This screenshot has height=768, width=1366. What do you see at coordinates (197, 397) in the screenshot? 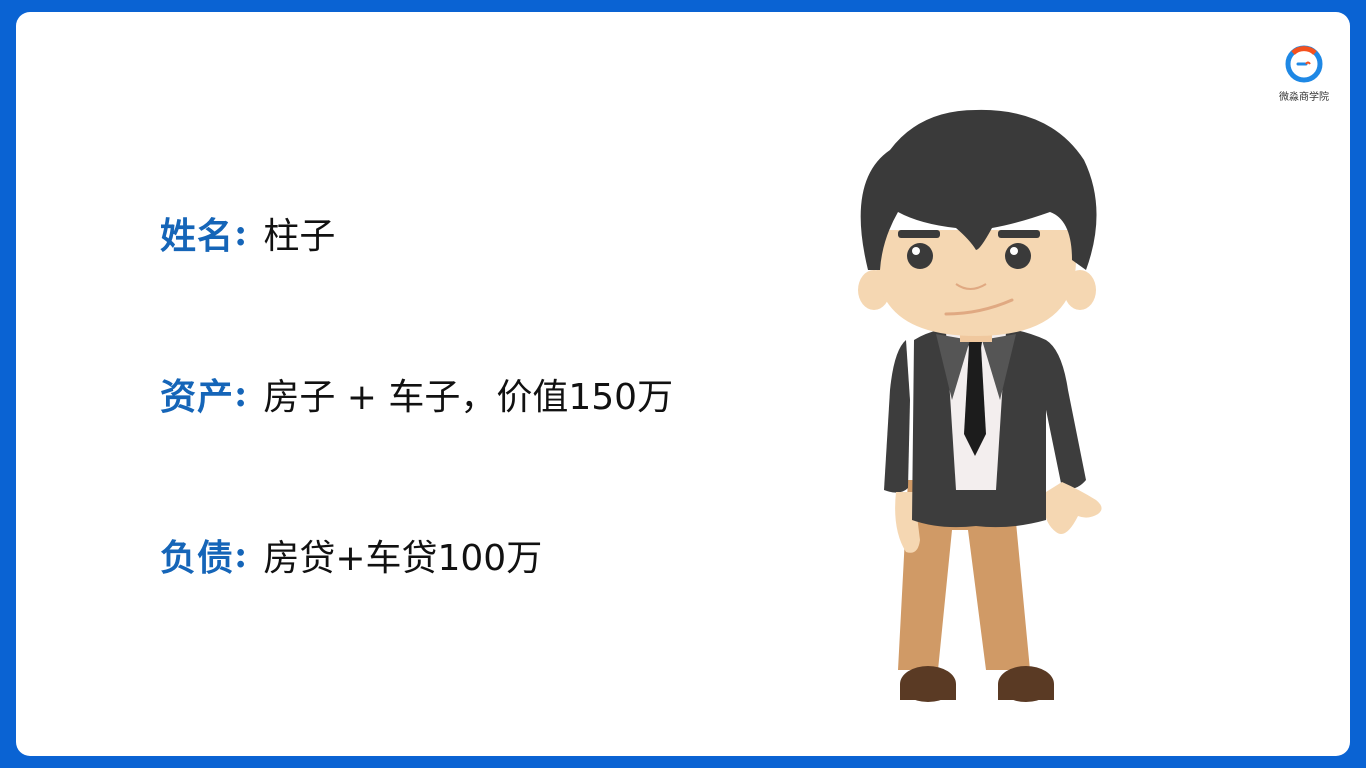
I see `assets-label: 资产` at bounding box center [197, 397].